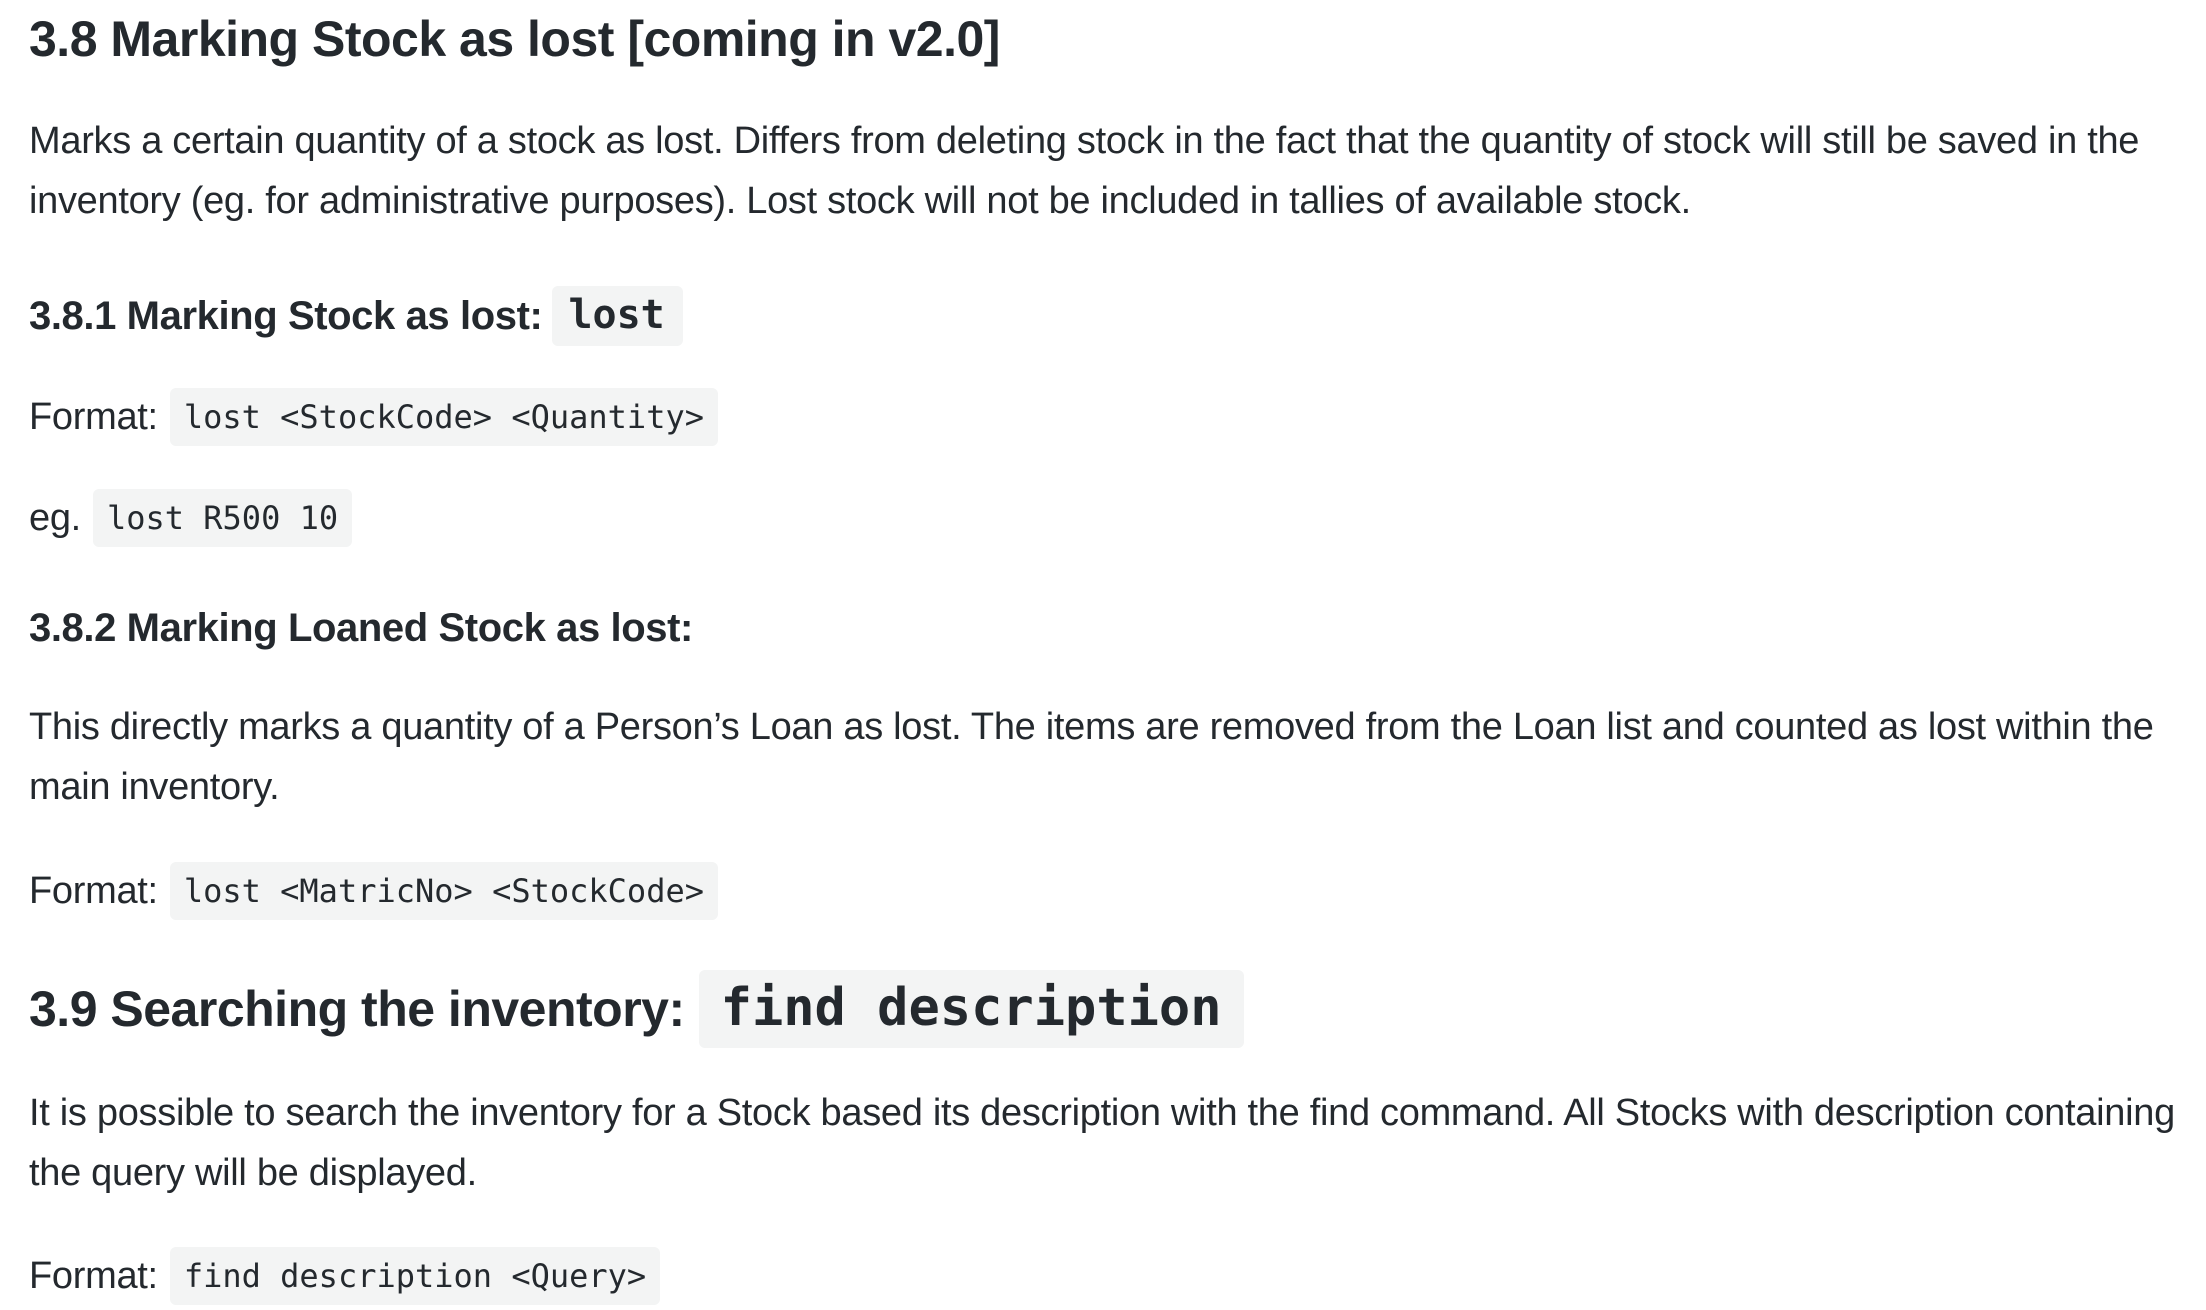 This screenshot has height=1310, width=2206. I want to click on section-3-8-1-format: Format: lost <StockCode> <Quantity>, so click(373, 417).